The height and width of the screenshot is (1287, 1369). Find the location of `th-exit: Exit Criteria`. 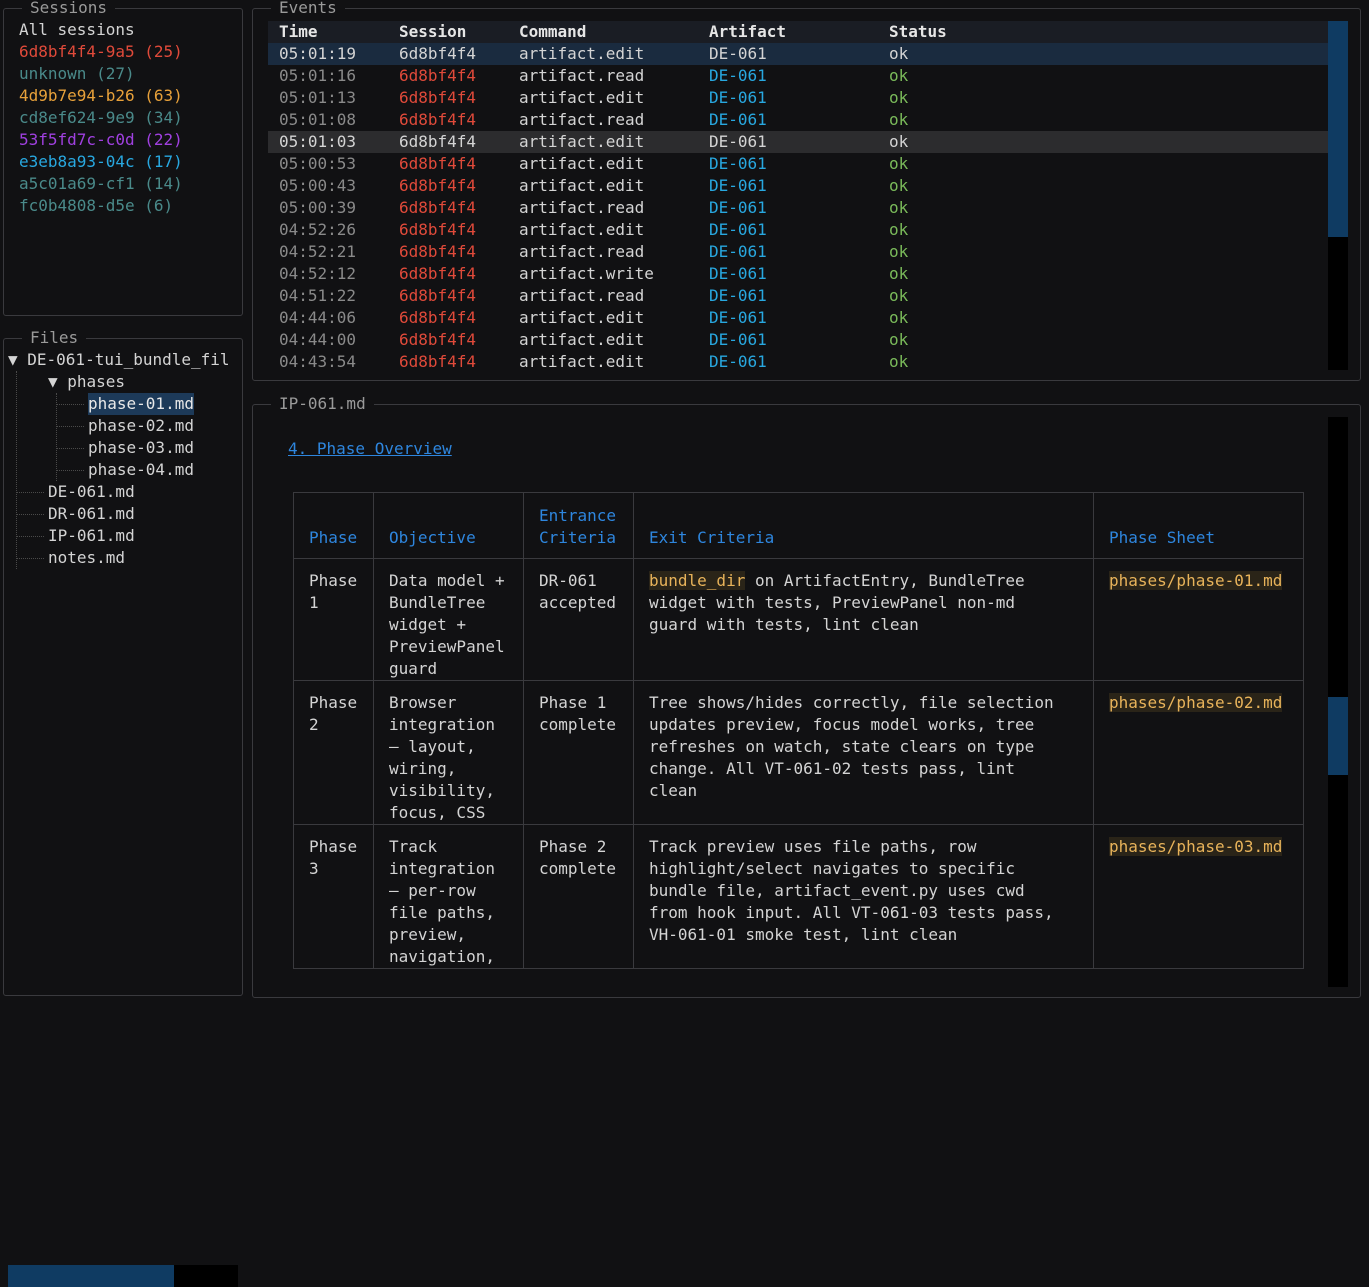

th-exit: Exit Criteria is located at coordinates (863, 525).